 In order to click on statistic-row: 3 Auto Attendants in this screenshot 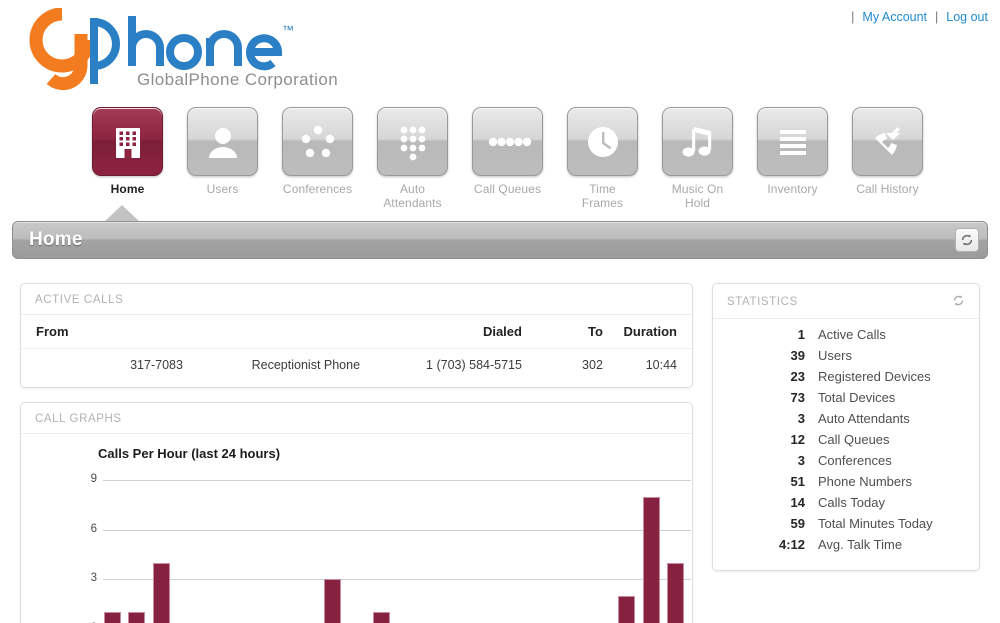, I will do `click(846, 418)`.